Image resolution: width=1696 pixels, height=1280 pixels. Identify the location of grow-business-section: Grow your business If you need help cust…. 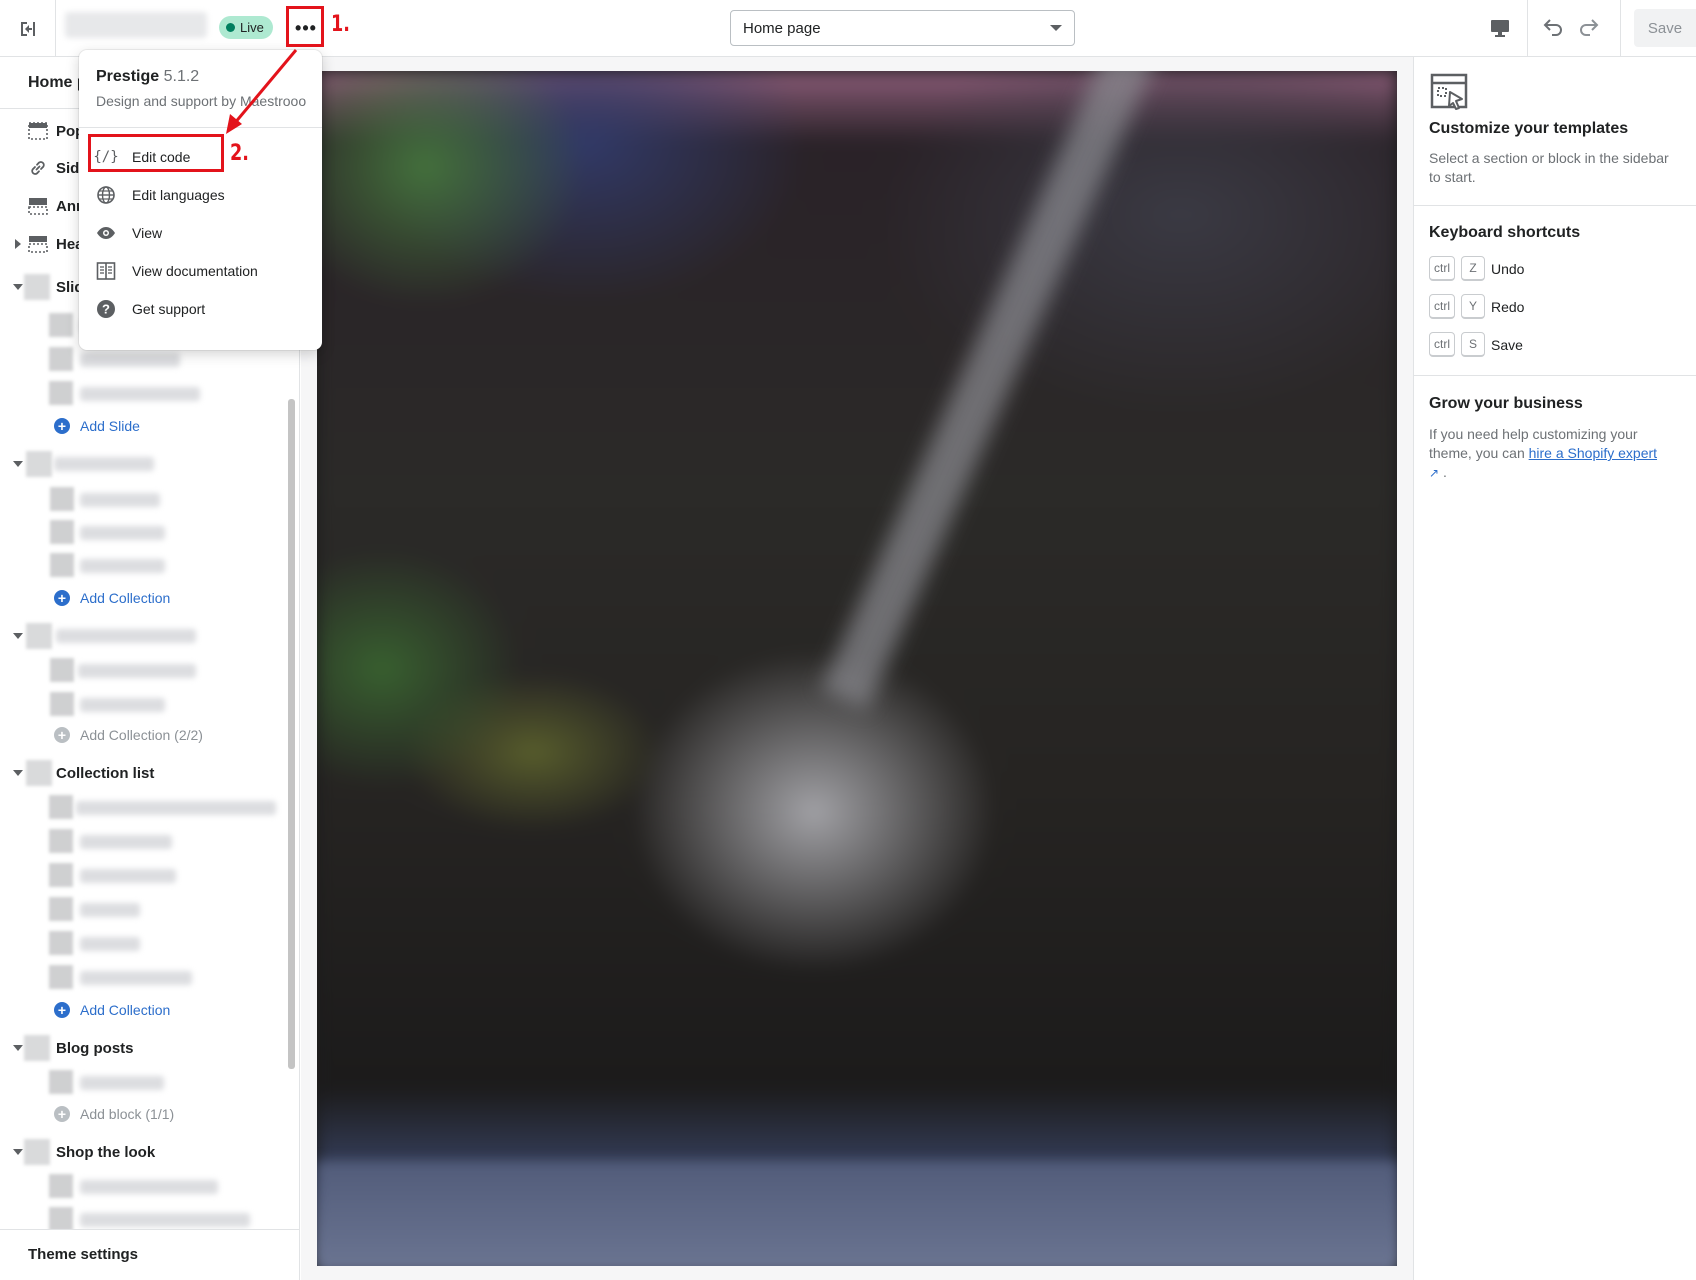
(1555, 446).